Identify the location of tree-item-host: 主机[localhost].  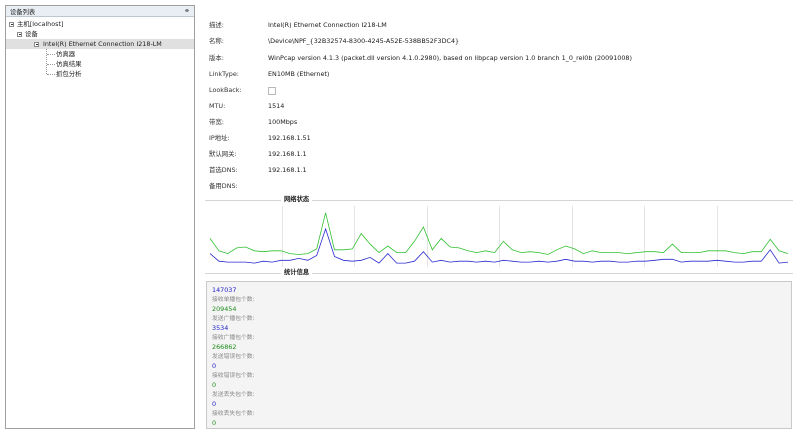
(100, 24).